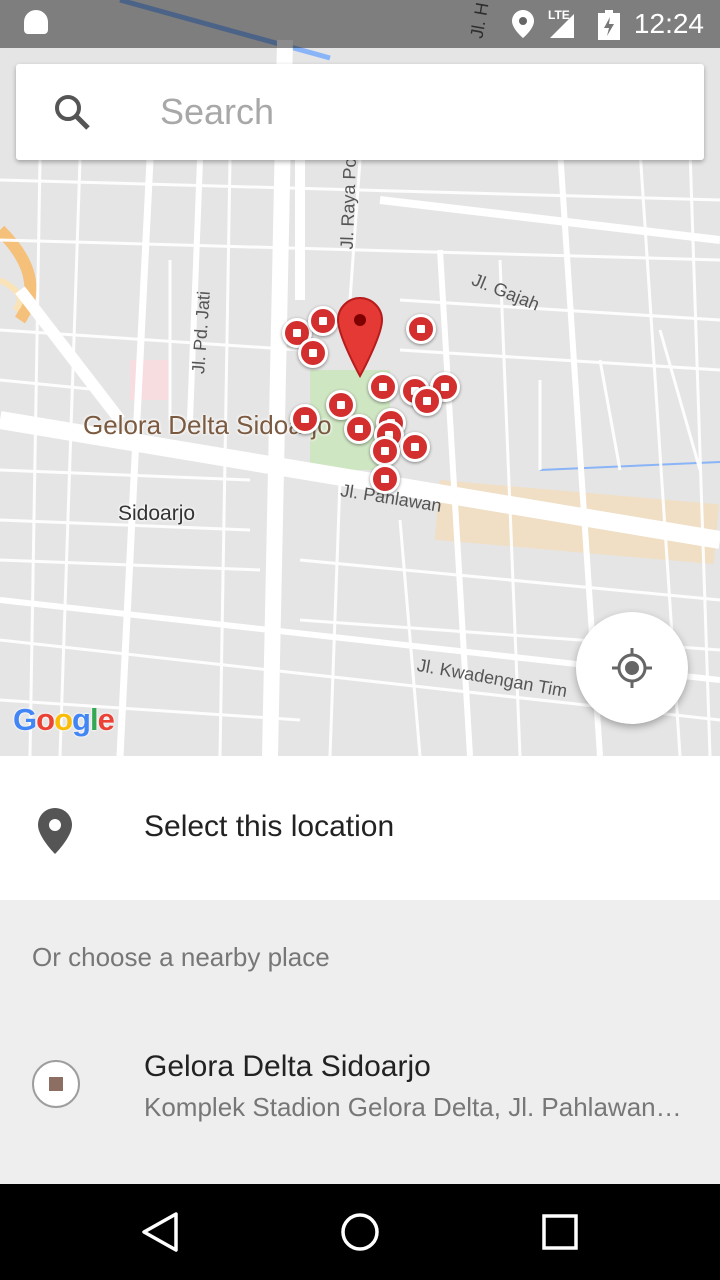 The height and width of the screenshot is (1280, 720). I want to click on poi-lodging-marker, so click(385, 479).